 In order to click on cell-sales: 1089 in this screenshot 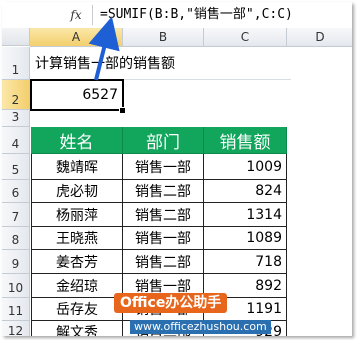, I will do `click(245, 238)`.